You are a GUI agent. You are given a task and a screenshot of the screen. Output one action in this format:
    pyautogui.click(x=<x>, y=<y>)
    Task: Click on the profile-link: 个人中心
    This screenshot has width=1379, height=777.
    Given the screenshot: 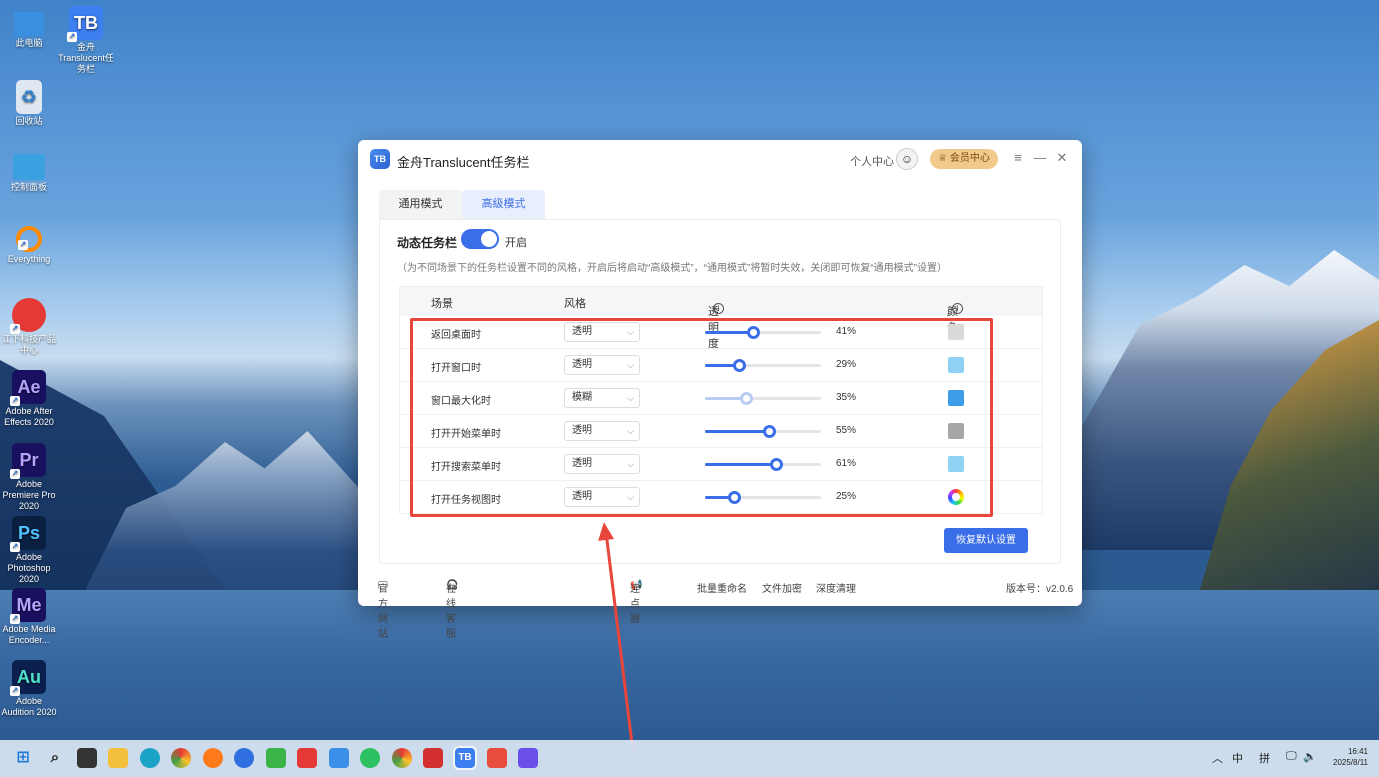 What is the action you would take?
    pyautogui.click(x=872, y=161)
    